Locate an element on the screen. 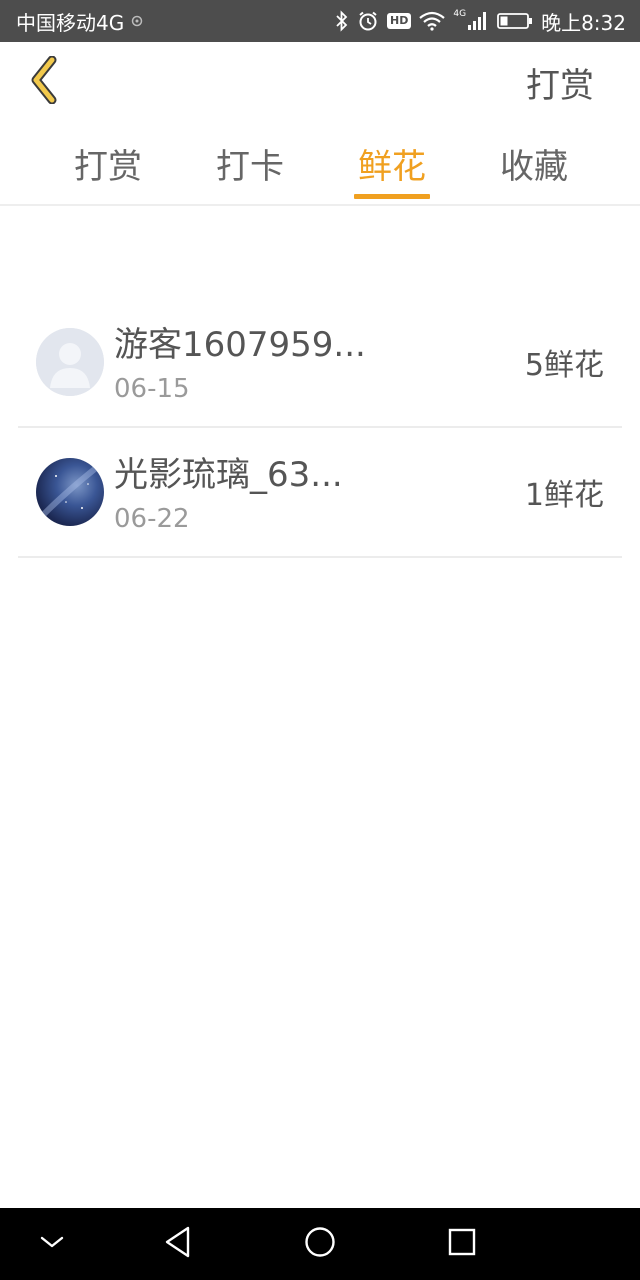 The width and height of the screenshot is (640, 1280). system-nav-bar is located at coordinates (320, 1244).